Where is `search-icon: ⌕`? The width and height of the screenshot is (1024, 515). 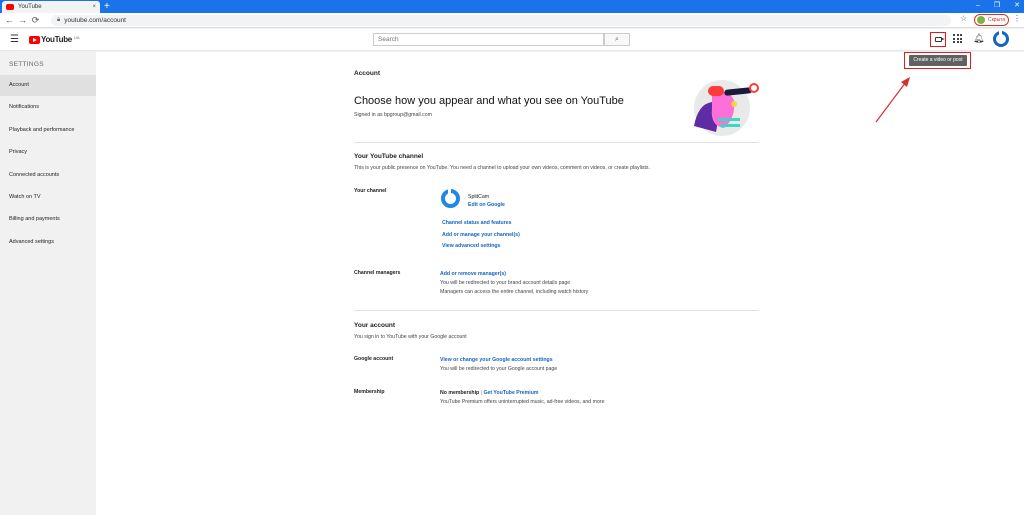
search-icon: ⌕ is located at coordinates (617, 39).